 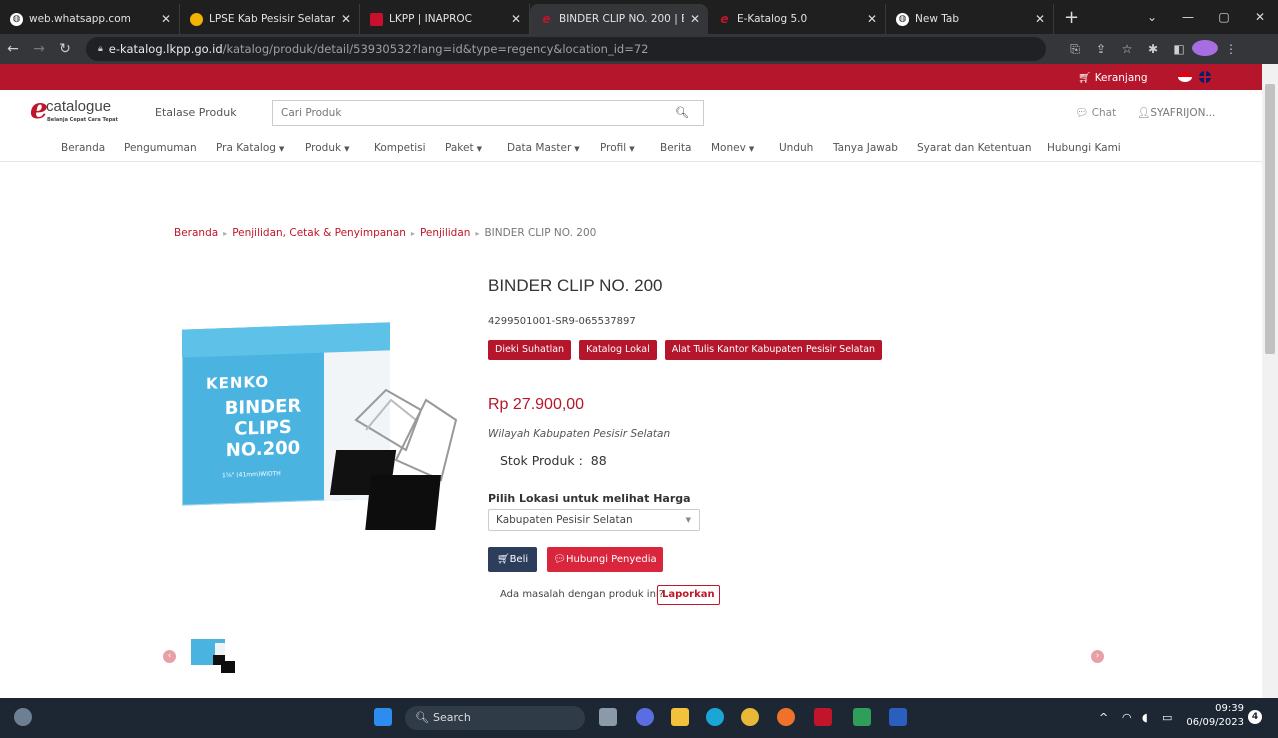 I want to click on tab-binder-clip: e BINDER CLIP NO. 200 | E-Ka ✕, so click(x=619, y=19).